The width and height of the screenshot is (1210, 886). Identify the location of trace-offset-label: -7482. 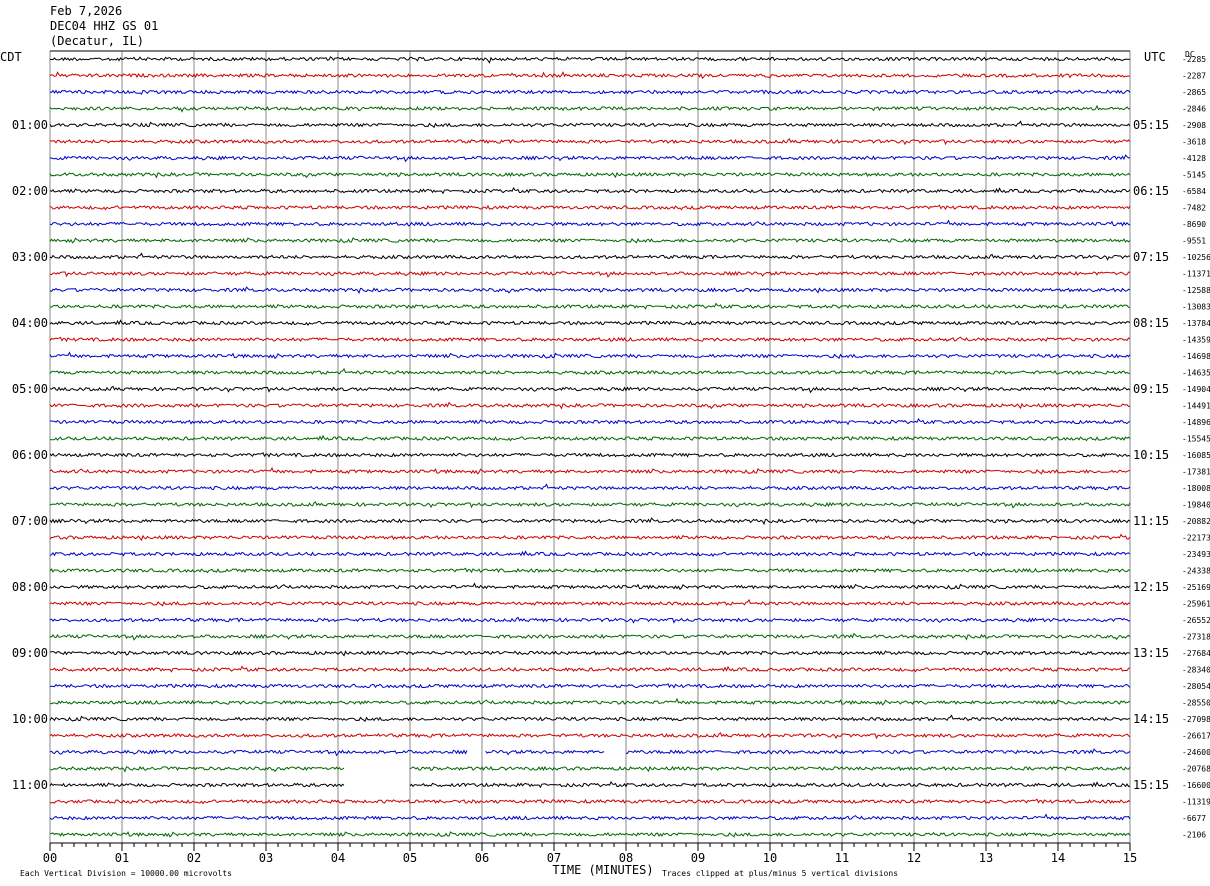
(1194, 208).